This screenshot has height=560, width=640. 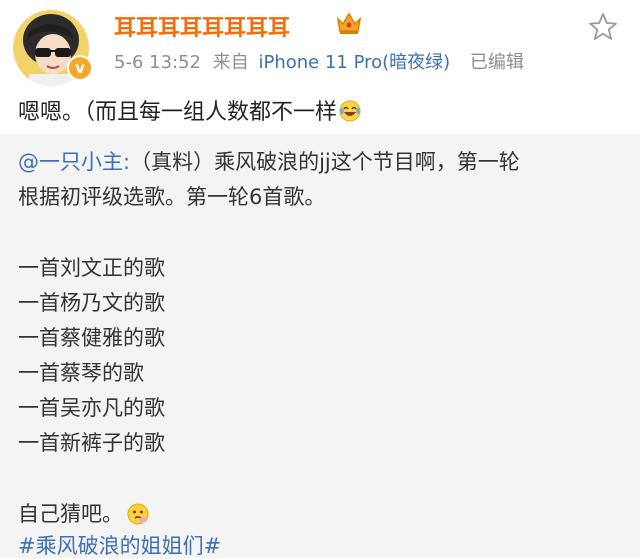 What do you see at coordinates (178, 112) in the screenshot?
I see `post-body: 嗯嗯。（而且每一组人数都不一样` at bounding box center [178, 112].